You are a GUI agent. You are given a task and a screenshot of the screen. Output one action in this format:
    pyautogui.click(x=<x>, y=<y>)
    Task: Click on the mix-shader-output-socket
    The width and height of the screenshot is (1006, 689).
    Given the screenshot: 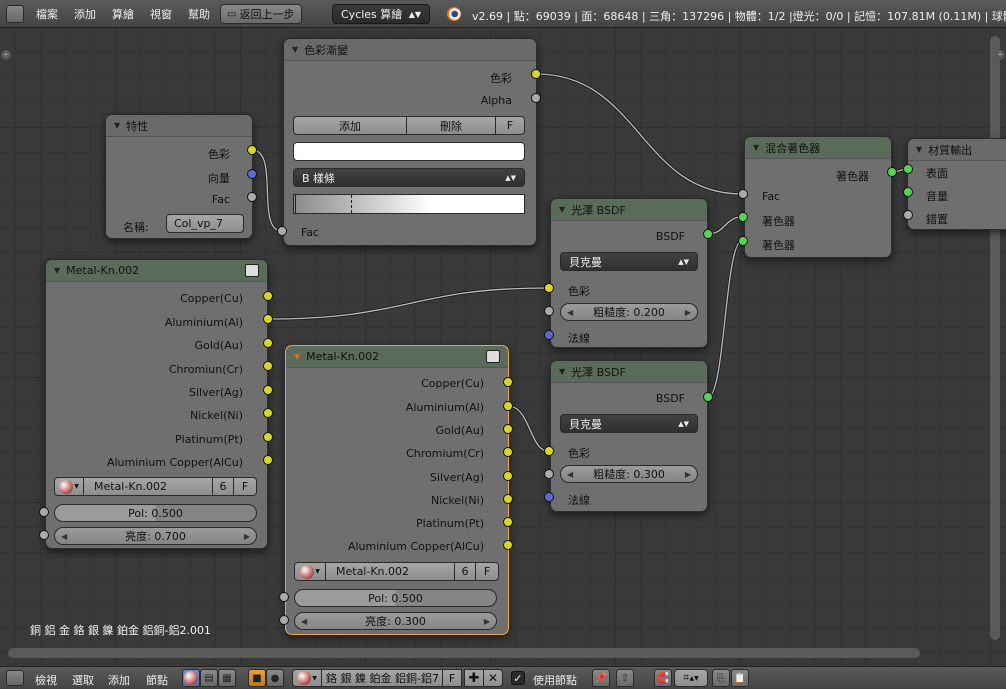 What is the action you would take?
    pyautogui.click(x=892, y=172)
    